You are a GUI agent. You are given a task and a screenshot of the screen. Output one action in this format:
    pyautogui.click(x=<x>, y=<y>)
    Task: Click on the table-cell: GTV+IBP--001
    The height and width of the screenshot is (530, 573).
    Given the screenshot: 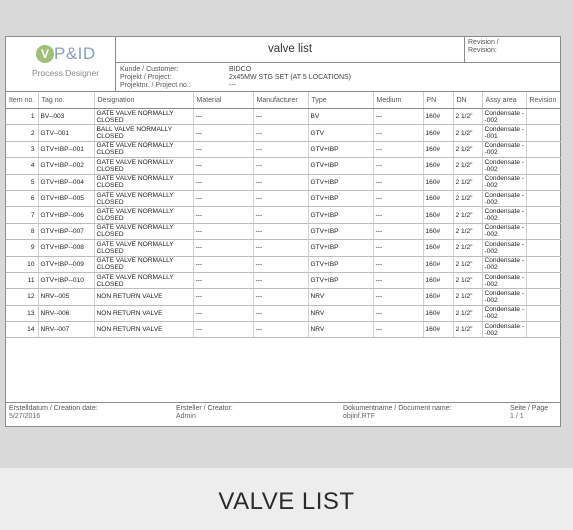 What is the action you would take?
    pyautogui.click(x=66, y=150)
    